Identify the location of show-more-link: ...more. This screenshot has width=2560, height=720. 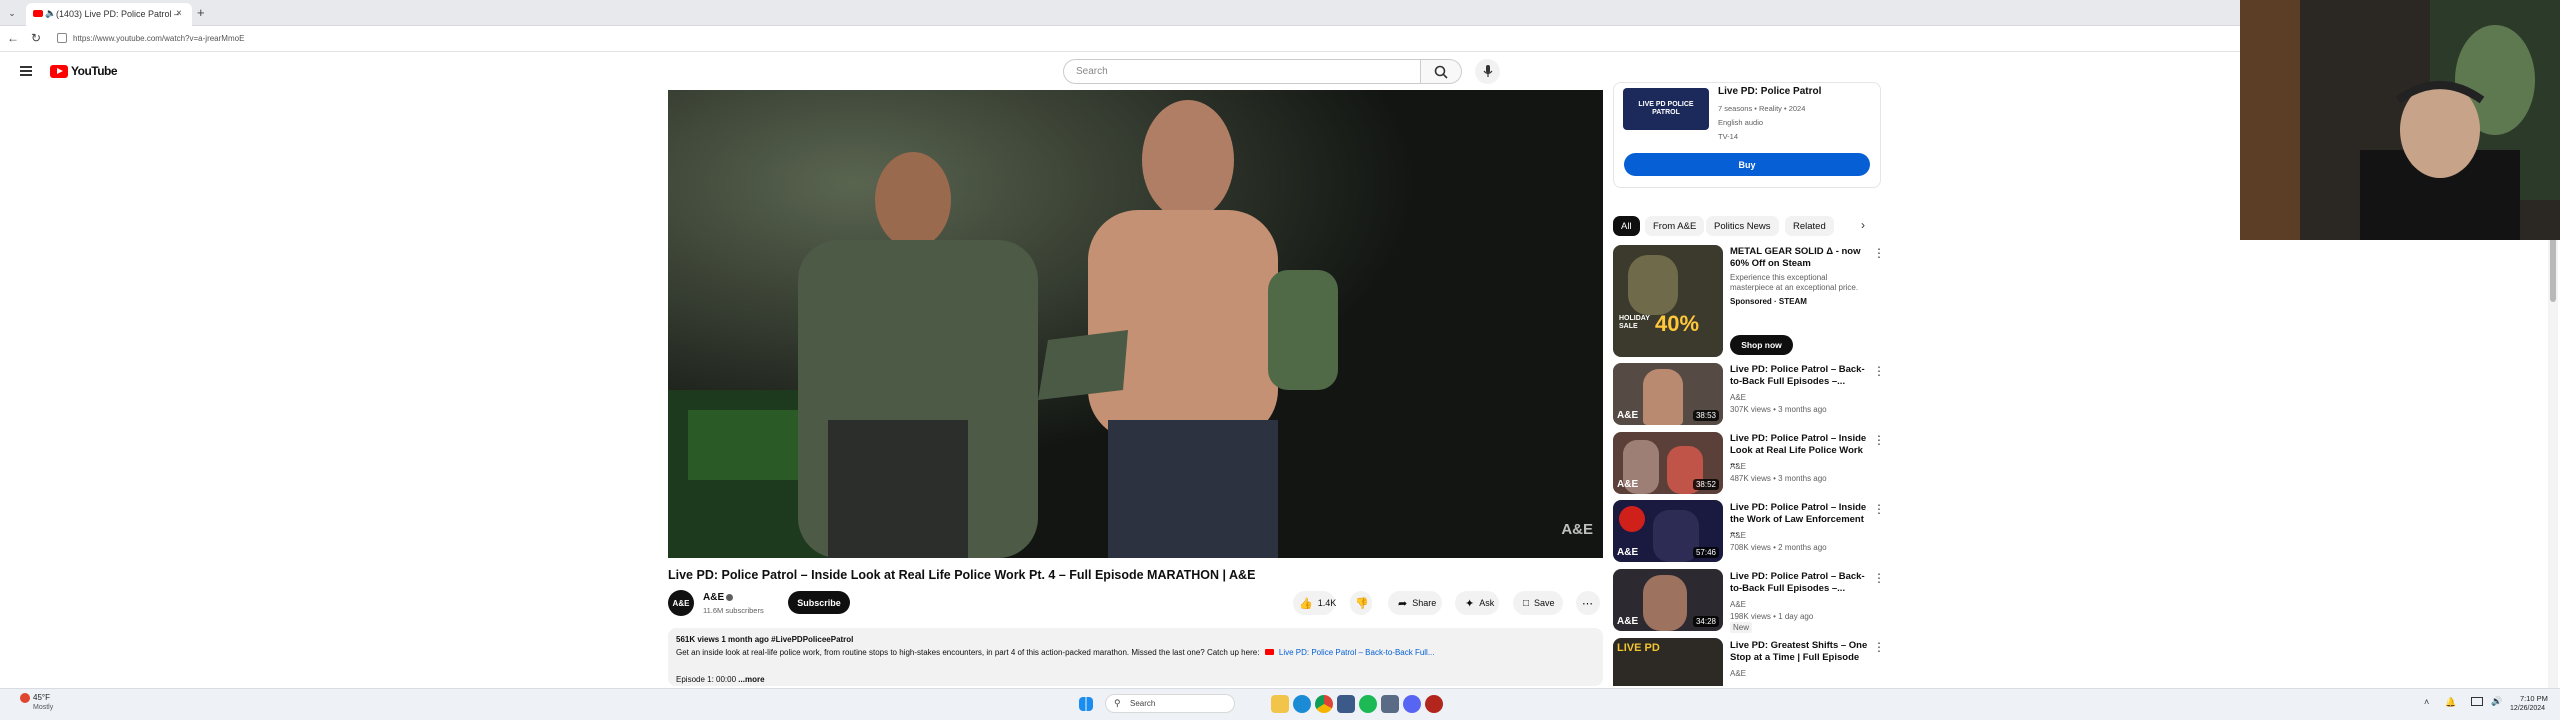
(751, 679).